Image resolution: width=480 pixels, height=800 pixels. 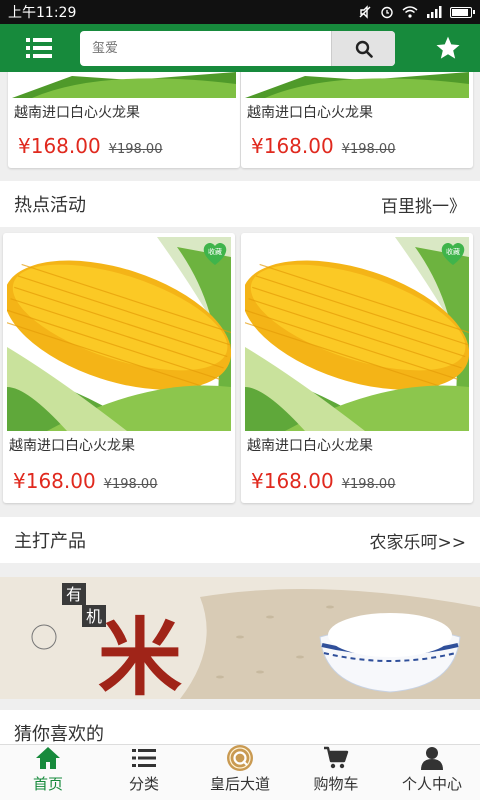 I want to click on search-icon, so click(x=364, y=49).